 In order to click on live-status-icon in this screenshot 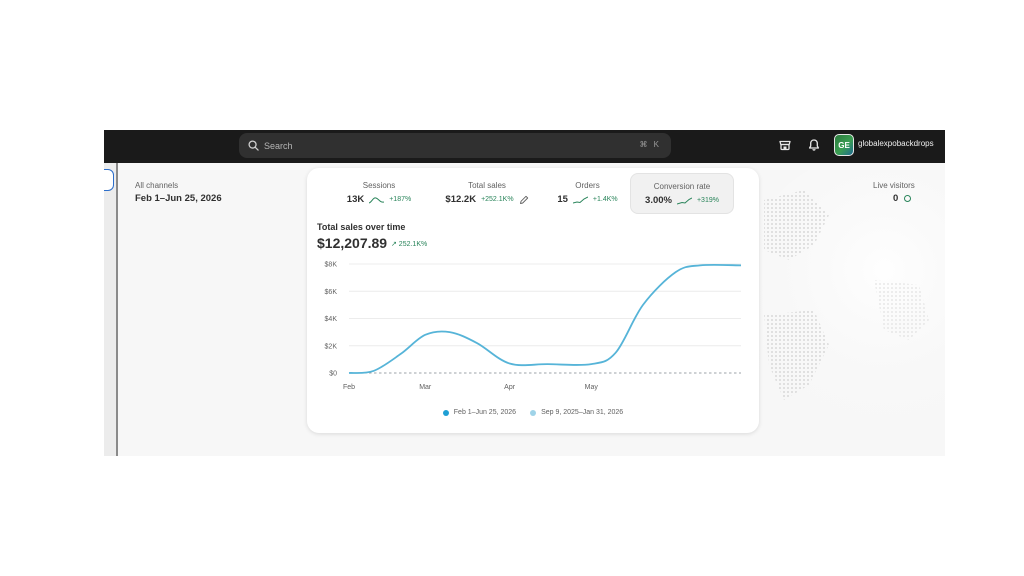, I will do `click(907, 198)`.